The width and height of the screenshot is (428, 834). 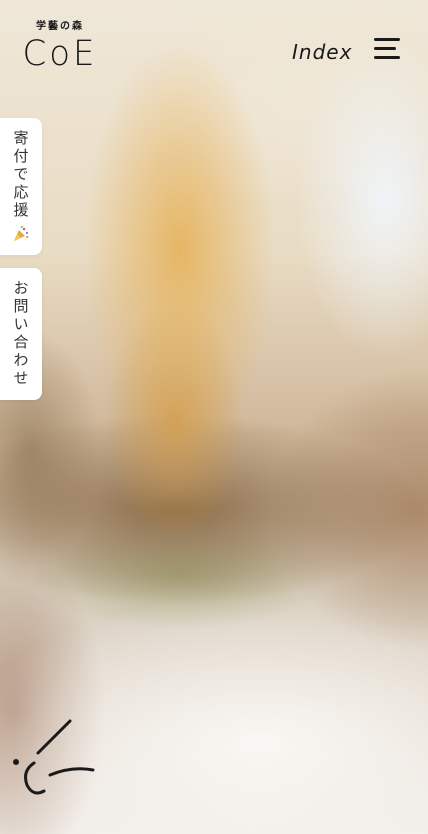 I want to click on site-logo: 学藝の森 CoE, so click(x=60, y=47).